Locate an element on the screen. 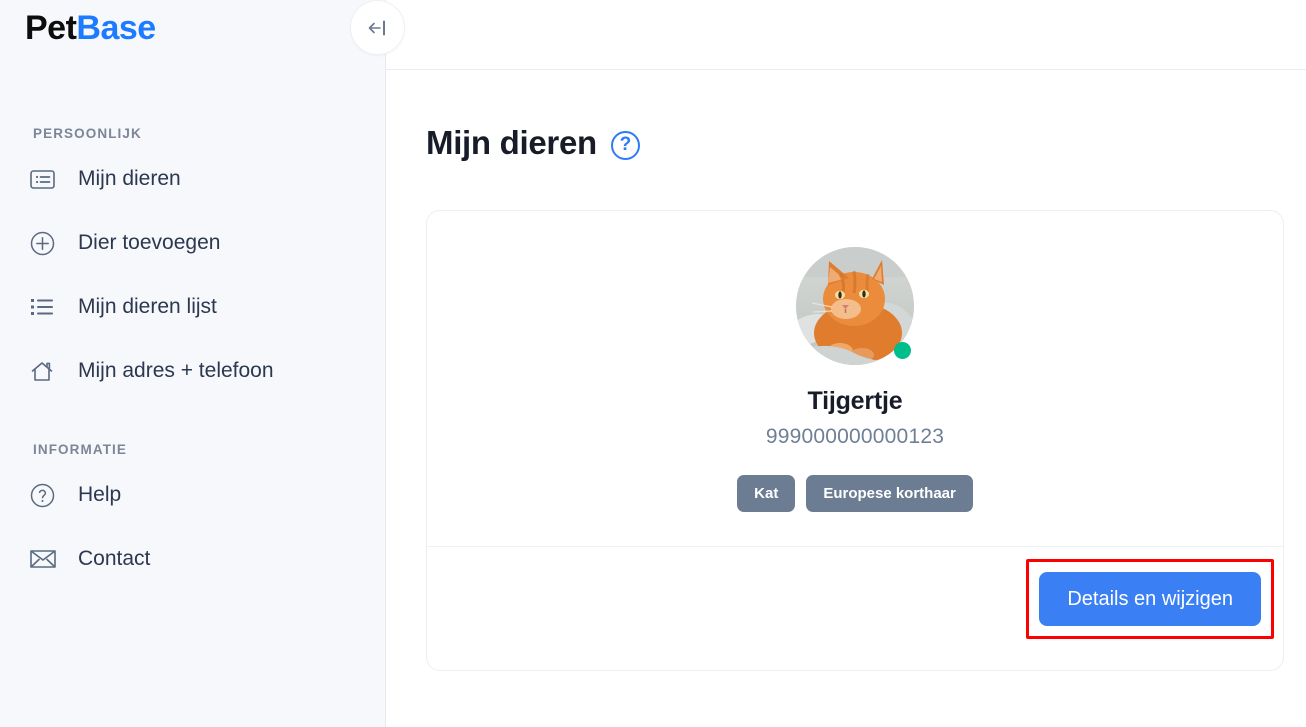  list-icon is located at coordinates (45, 307).